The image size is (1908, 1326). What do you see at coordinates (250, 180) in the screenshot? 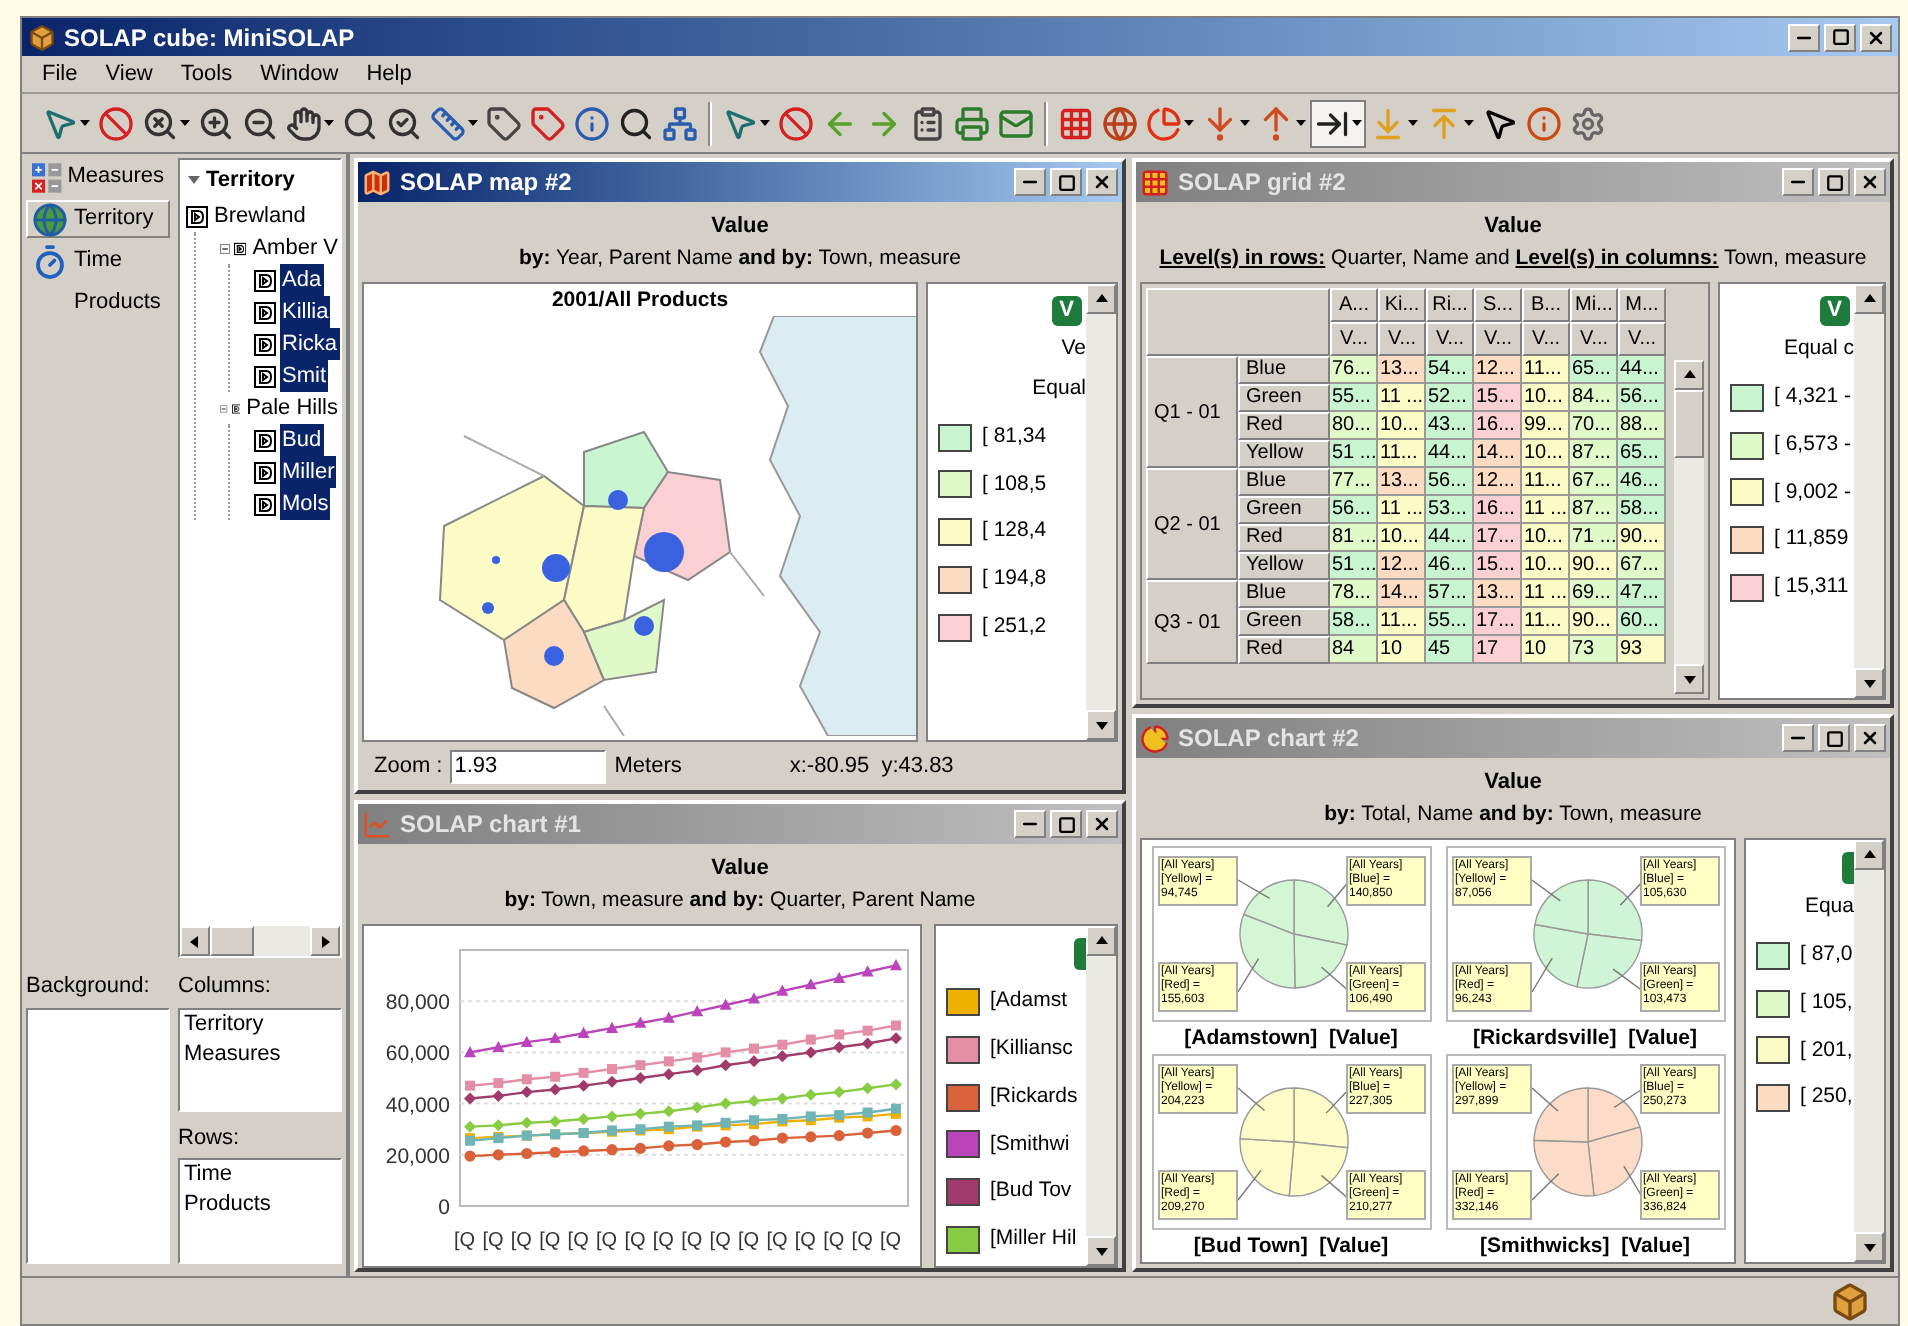
I see `tree-title: Territory` at bounding box center [250, 180].